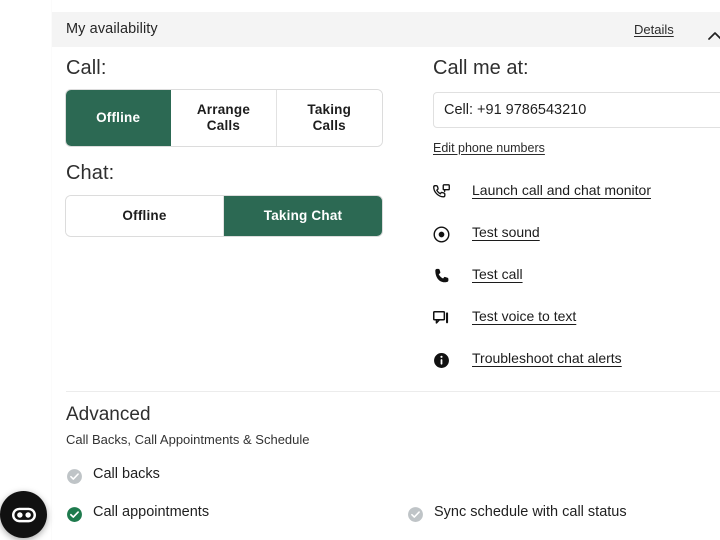 Image resolution: width=720 pixels, height=540 pixels. Describe the element at coordinates (90, 173) in the screenshot. I see `chat-section-label: Chat:` at that location.